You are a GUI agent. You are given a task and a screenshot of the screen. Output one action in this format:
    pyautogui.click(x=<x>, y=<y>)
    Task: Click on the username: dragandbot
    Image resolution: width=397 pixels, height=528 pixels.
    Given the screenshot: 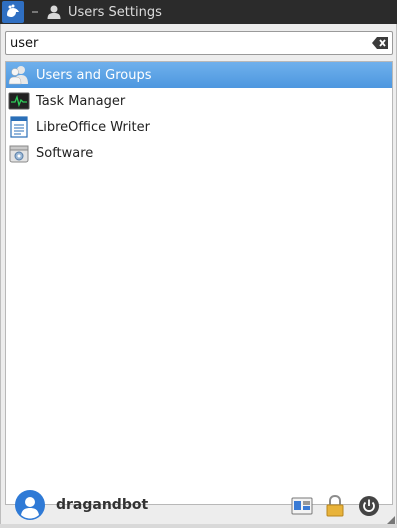 What is the action you would take?
    pyautogui.click(x=102, y=505)
    